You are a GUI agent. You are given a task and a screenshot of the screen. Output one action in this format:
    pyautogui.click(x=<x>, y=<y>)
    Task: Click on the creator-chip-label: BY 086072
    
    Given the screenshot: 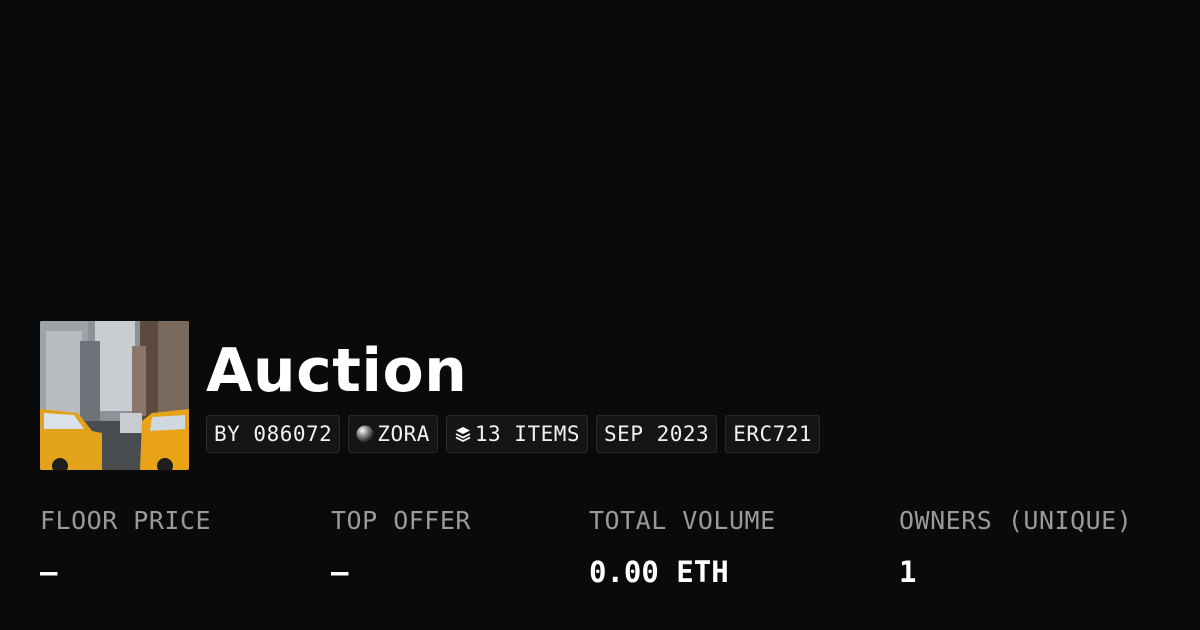 What is the action you would take?
    pyautogui.click(x=273, y=434)
    